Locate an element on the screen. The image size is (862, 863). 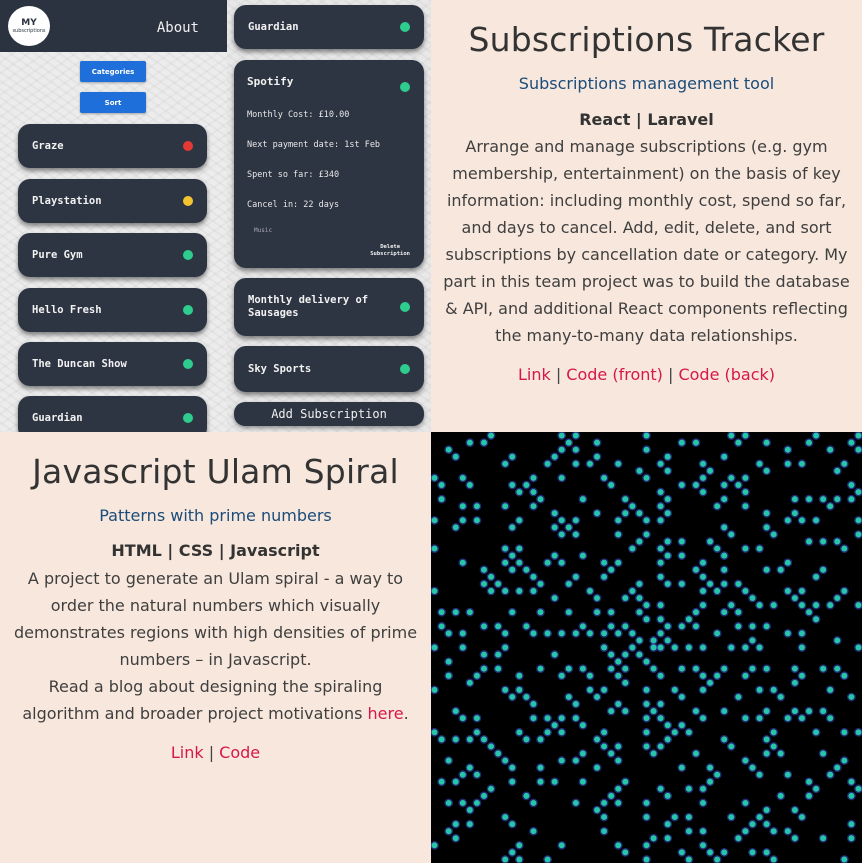
subscription-name: Graze is located at coordinates (48, 146).